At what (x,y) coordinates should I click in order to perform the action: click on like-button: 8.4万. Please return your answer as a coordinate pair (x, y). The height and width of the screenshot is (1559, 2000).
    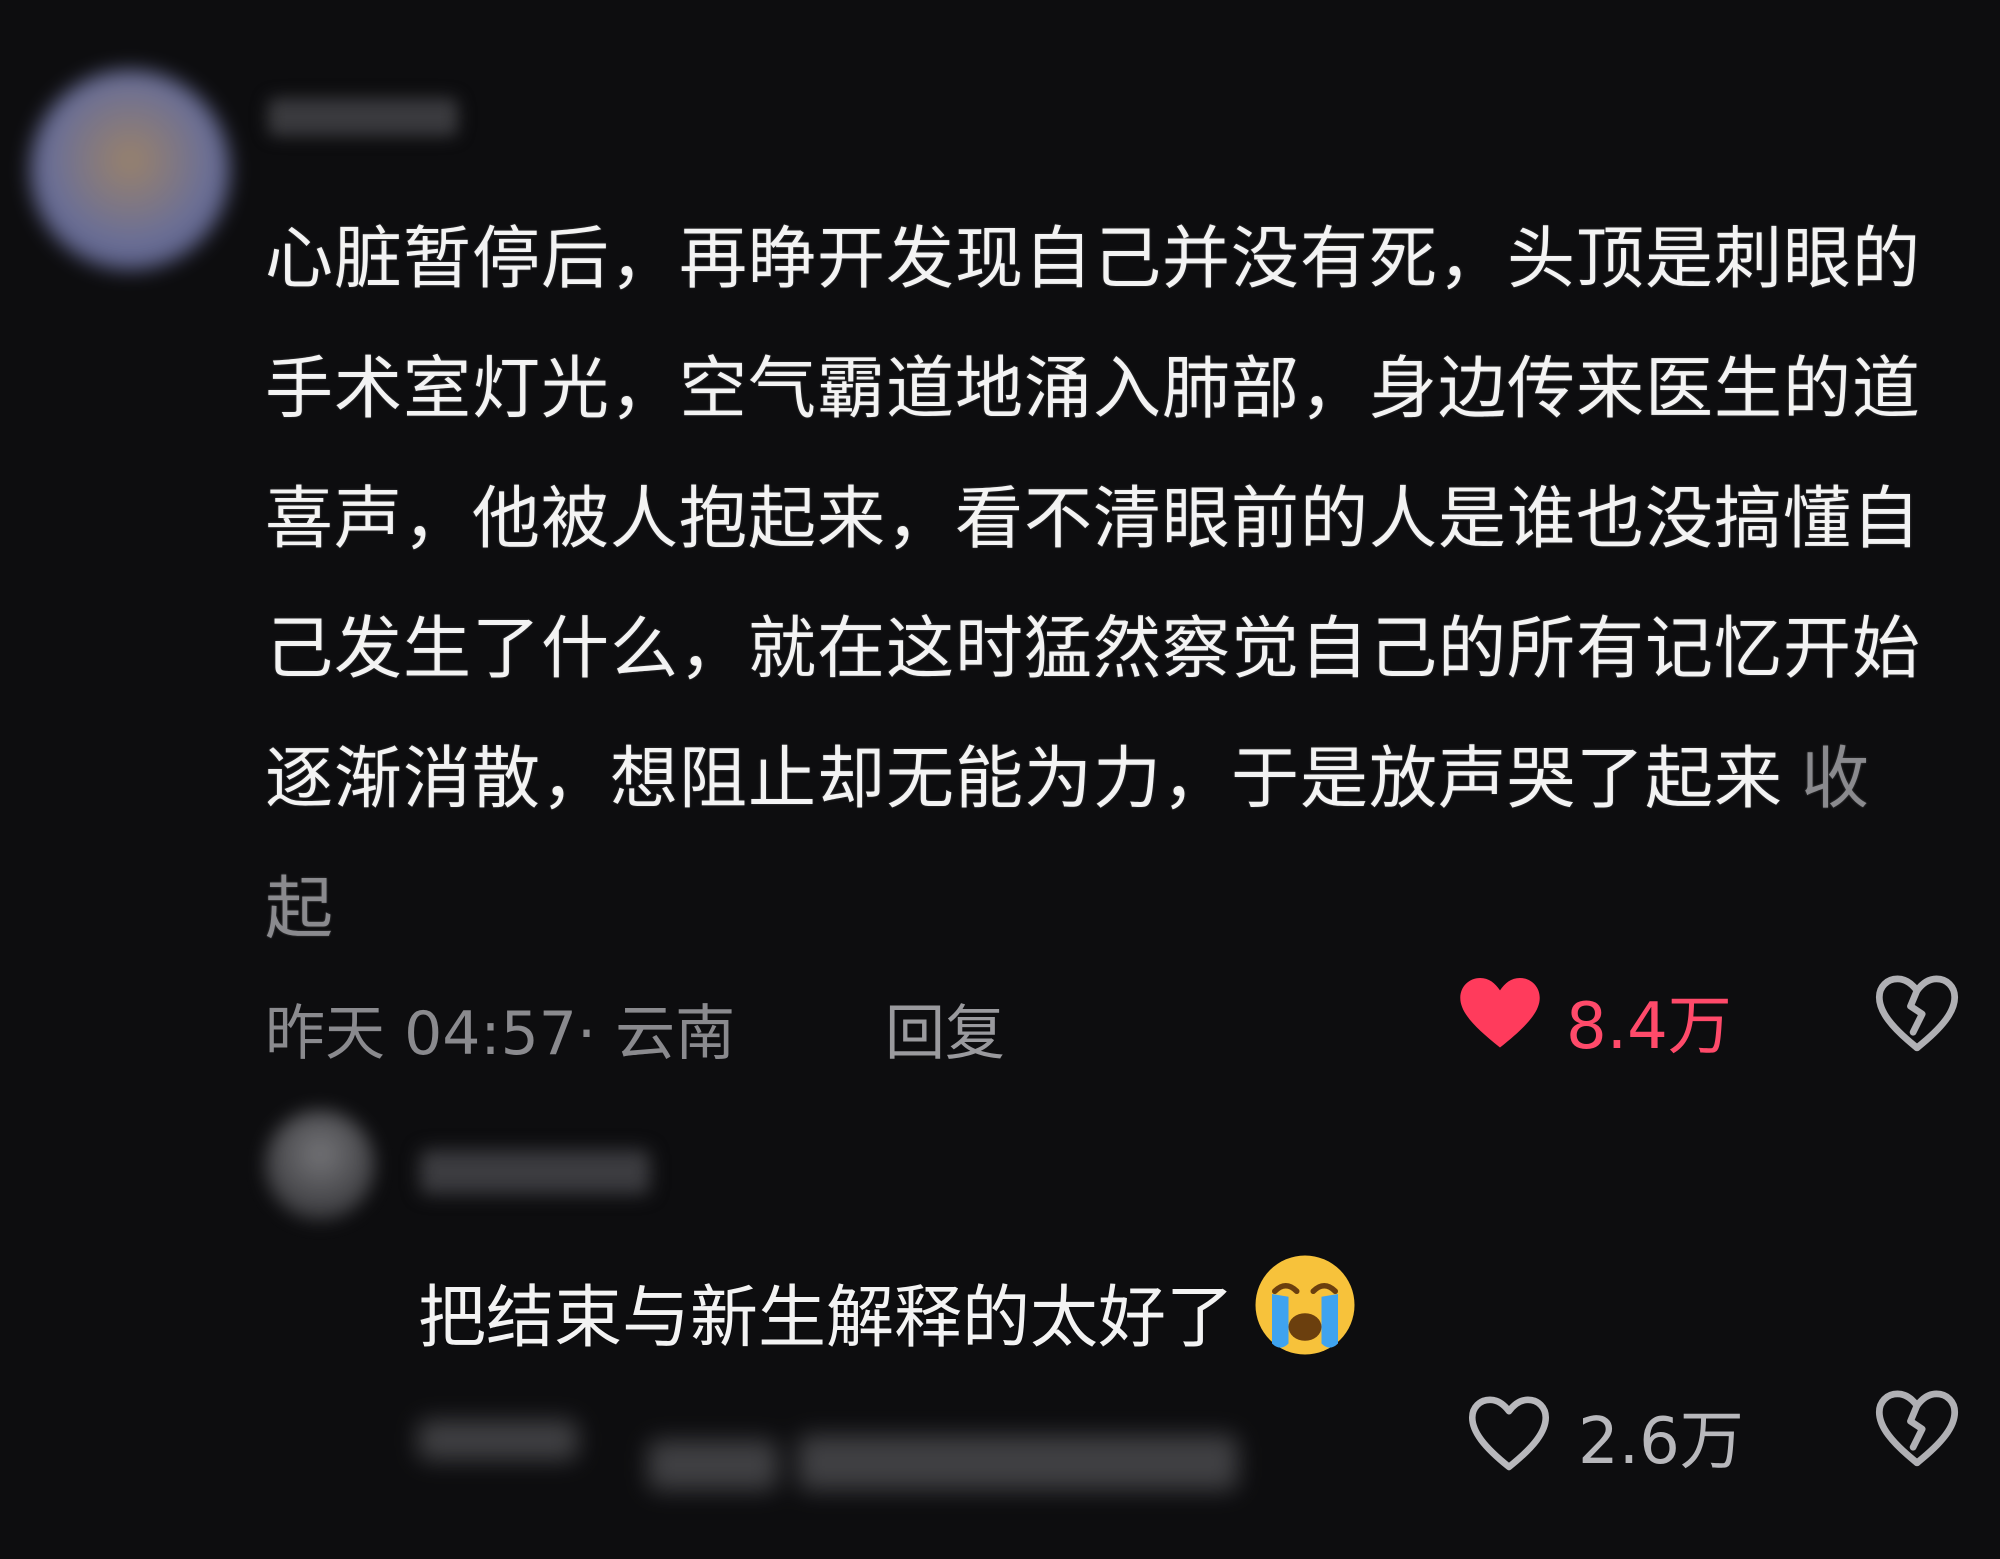
    Looking at the image, I should click on (1596, 1021).